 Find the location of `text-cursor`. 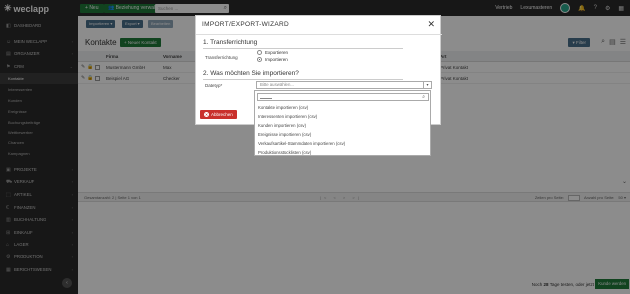

text-cursor is located at coordinates (266, 97).